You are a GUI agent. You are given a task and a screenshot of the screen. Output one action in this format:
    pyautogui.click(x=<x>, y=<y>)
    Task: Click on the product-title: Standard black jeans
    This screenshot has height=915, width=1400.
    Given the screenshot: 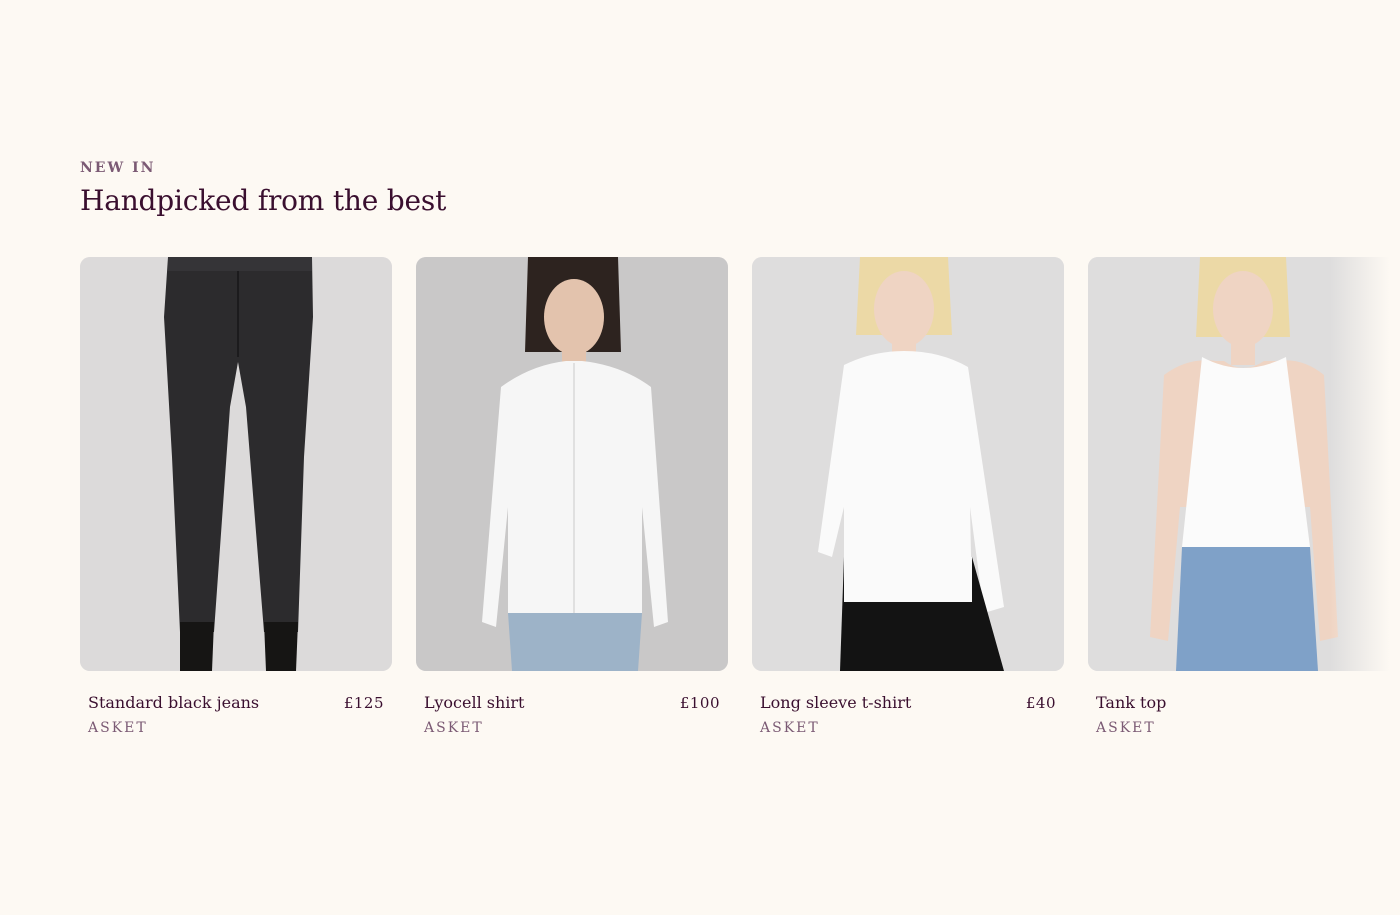 What is the action you would take?
    pyautogui.click(x=173, y=702)
    